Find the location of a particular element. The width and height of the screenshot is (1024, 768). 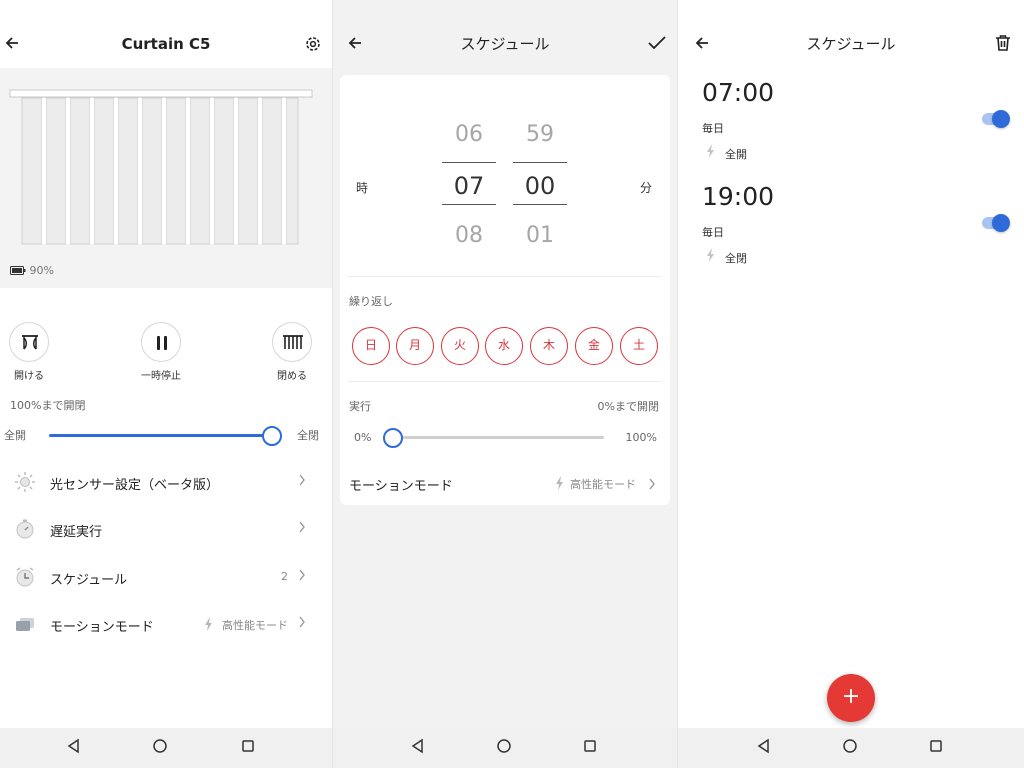

curtain-illustration is located at coordinates (166, 178).